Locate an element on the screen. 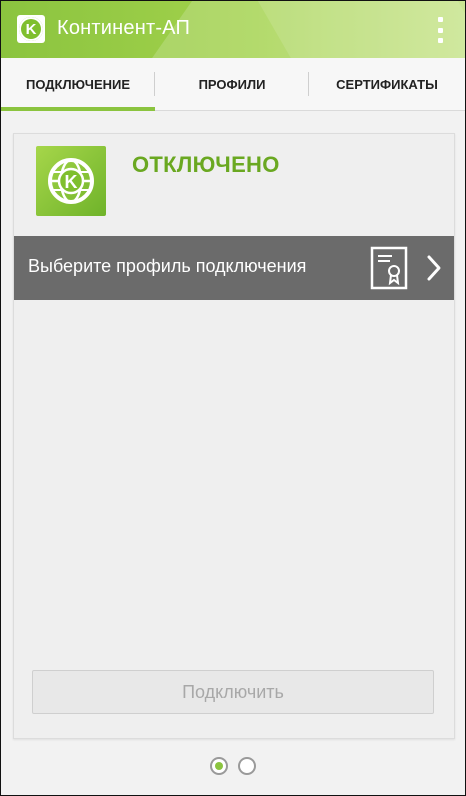 This screenshot has height=796, width=466. tab-label: СЕРТИФИКАТЫ is located at coordinates (387, 84).